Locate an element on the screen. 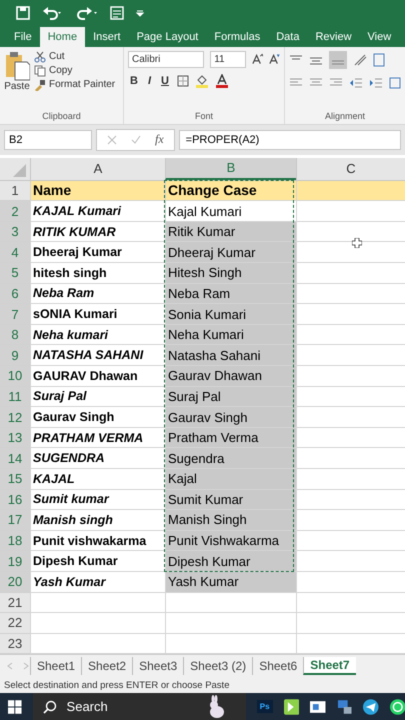 The height and width of the screenshot is (720, 405). table-cell: Manish Singh is located at coordinates (230, 520).